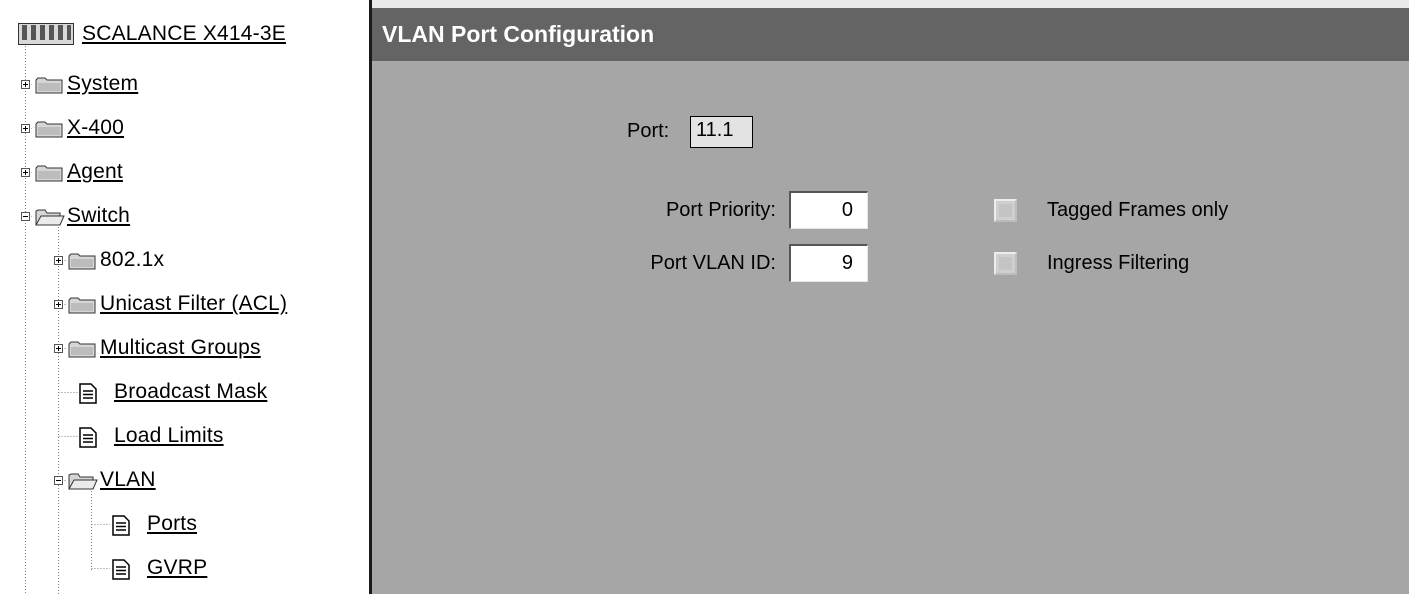  Describe the element at coordinates (1118, 263) in the screenshot. I see `ingress-filtering-label: Ingress Filtering` at that location.